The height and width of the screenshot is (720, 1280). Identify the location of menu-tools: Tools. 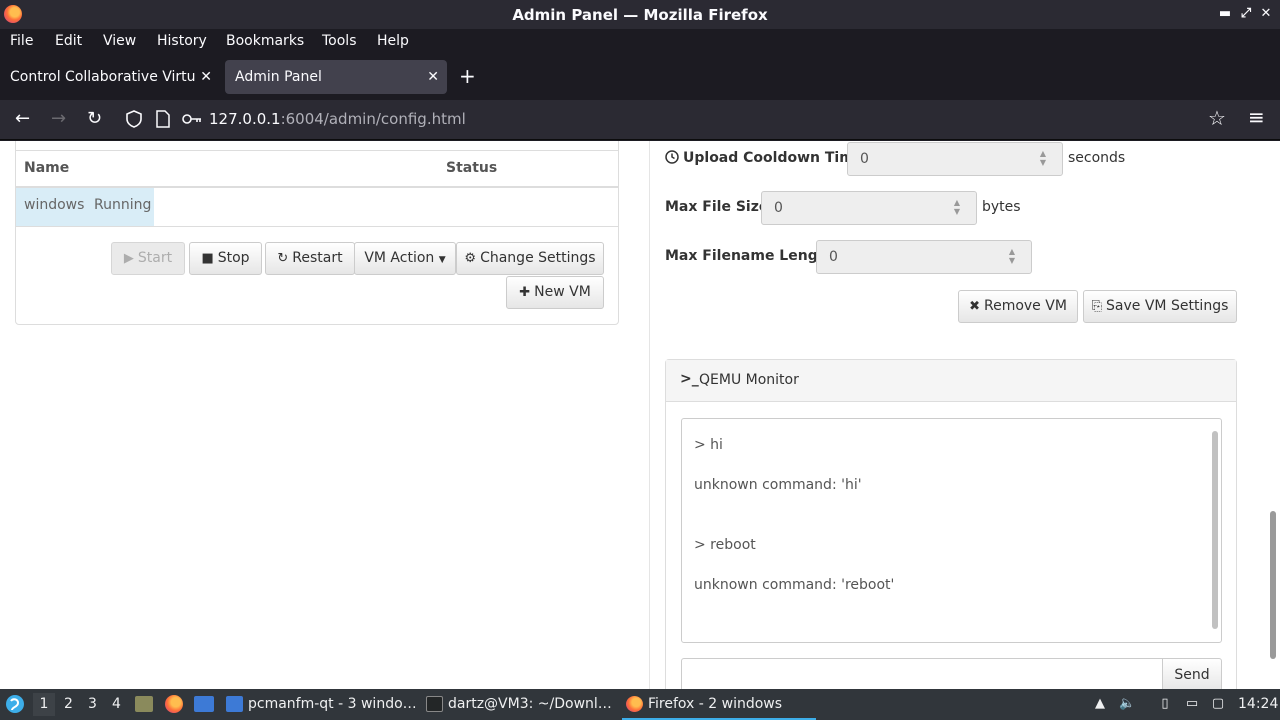
(339, 41).